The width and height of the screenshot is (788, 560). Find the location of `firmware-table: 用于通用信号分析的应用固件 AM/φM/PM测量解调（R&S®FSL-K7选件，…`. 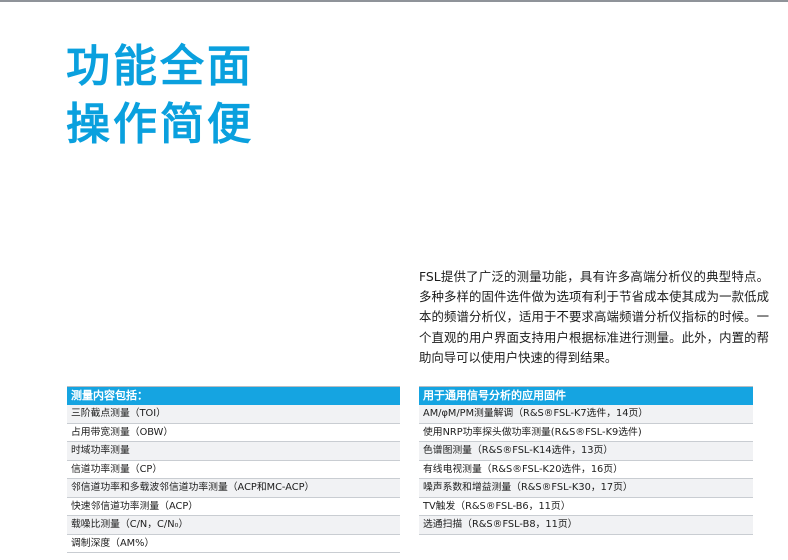

firmware-table: 用于通用信号分析的应用固件 AM/φM/PM测量解调（R&S®FSL-K7选件，… is located at coordinates (586, 460).